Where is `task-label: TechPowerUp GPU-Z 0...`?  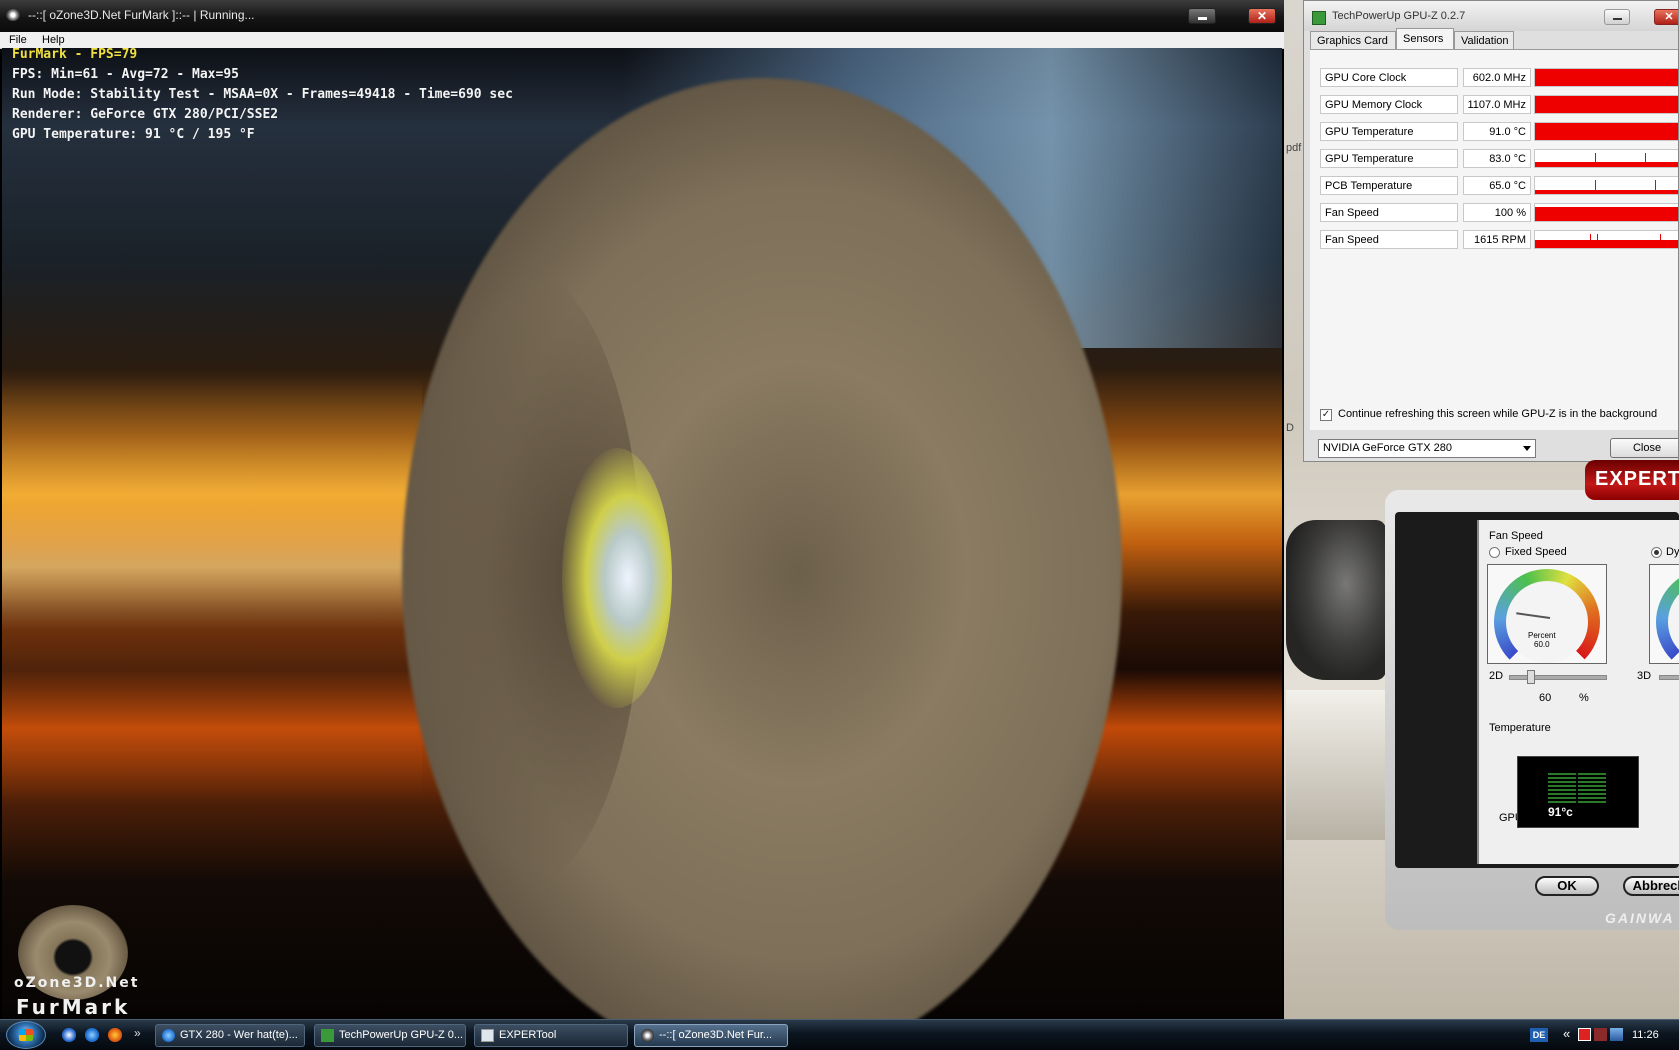
task-label: TechPowerUp GPU-Z 0... is located at coordinates (401, 1035).